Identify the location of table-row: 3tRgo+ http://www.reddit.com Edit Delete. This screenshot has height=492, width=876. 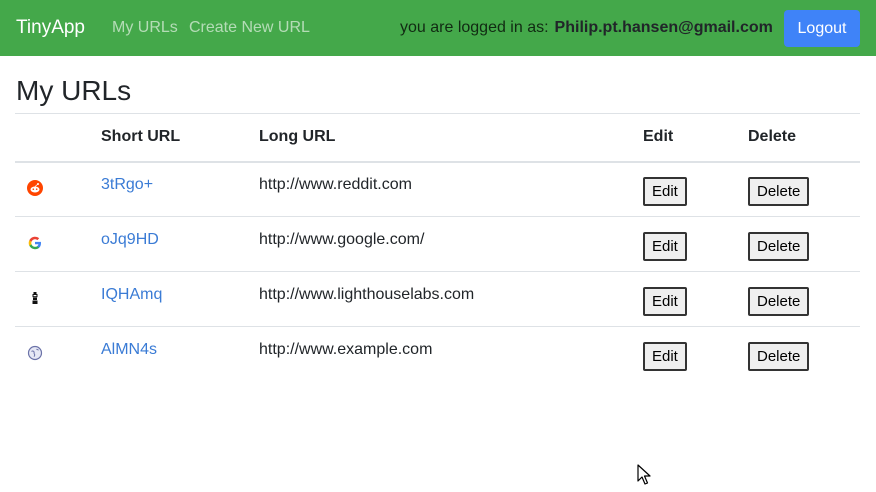
(437, 189).